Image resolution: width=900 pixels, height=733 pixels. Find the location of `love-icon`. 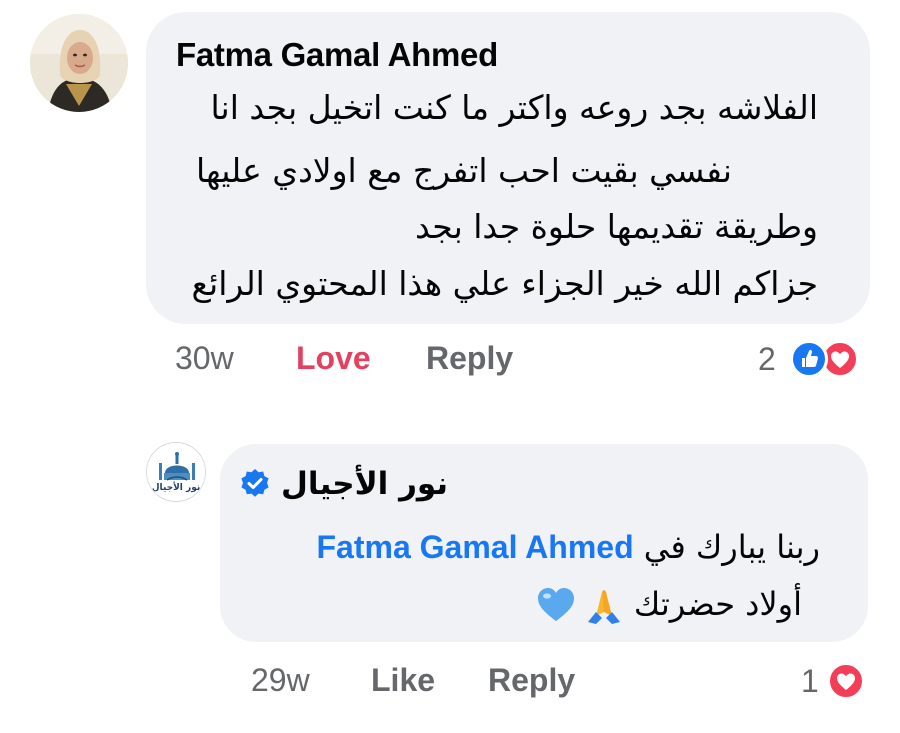

love-icon is located at coordinates (846, 681).